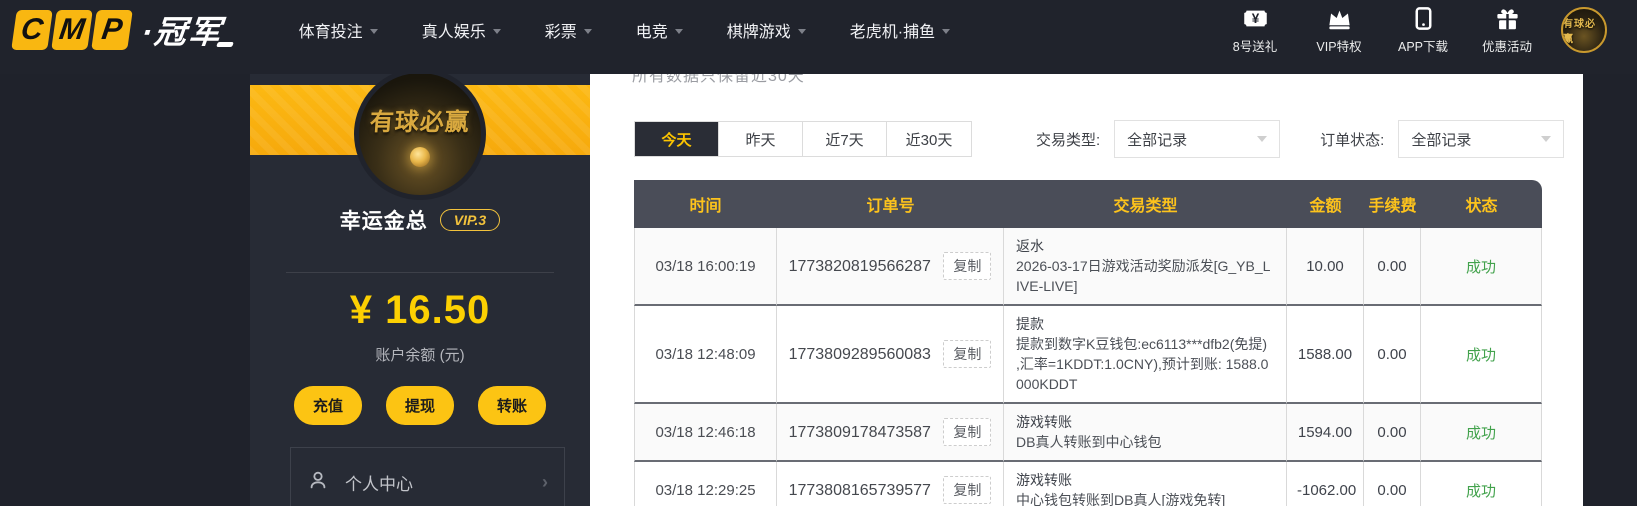 The height and width of the screenshot is (506, 1637). What do you see at coordinates (766, 30) in the screenshot?
I see `nav-item-4: 棋牌游戏` at bounding box center [766, 30].